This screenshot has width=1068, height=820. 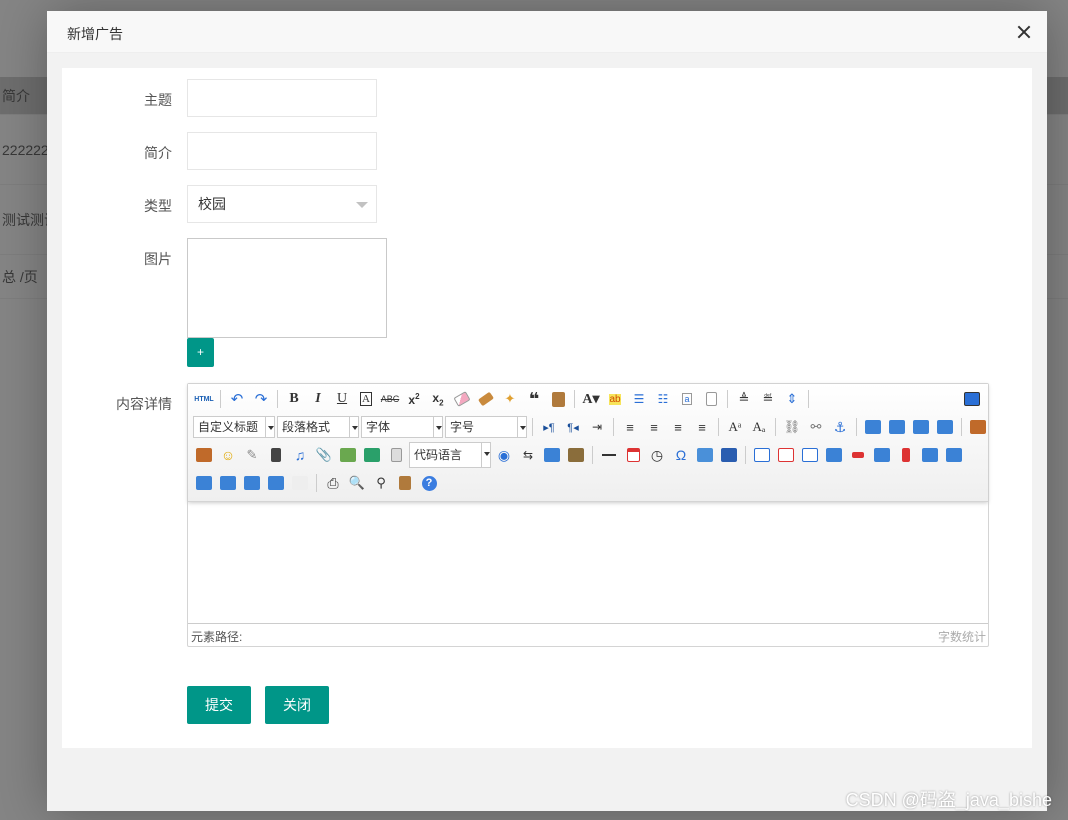 What do you see at coordinates (840, 427) in the screenshot?
I see `anchor-icon: ⚓` at bounding box center [840, 427].